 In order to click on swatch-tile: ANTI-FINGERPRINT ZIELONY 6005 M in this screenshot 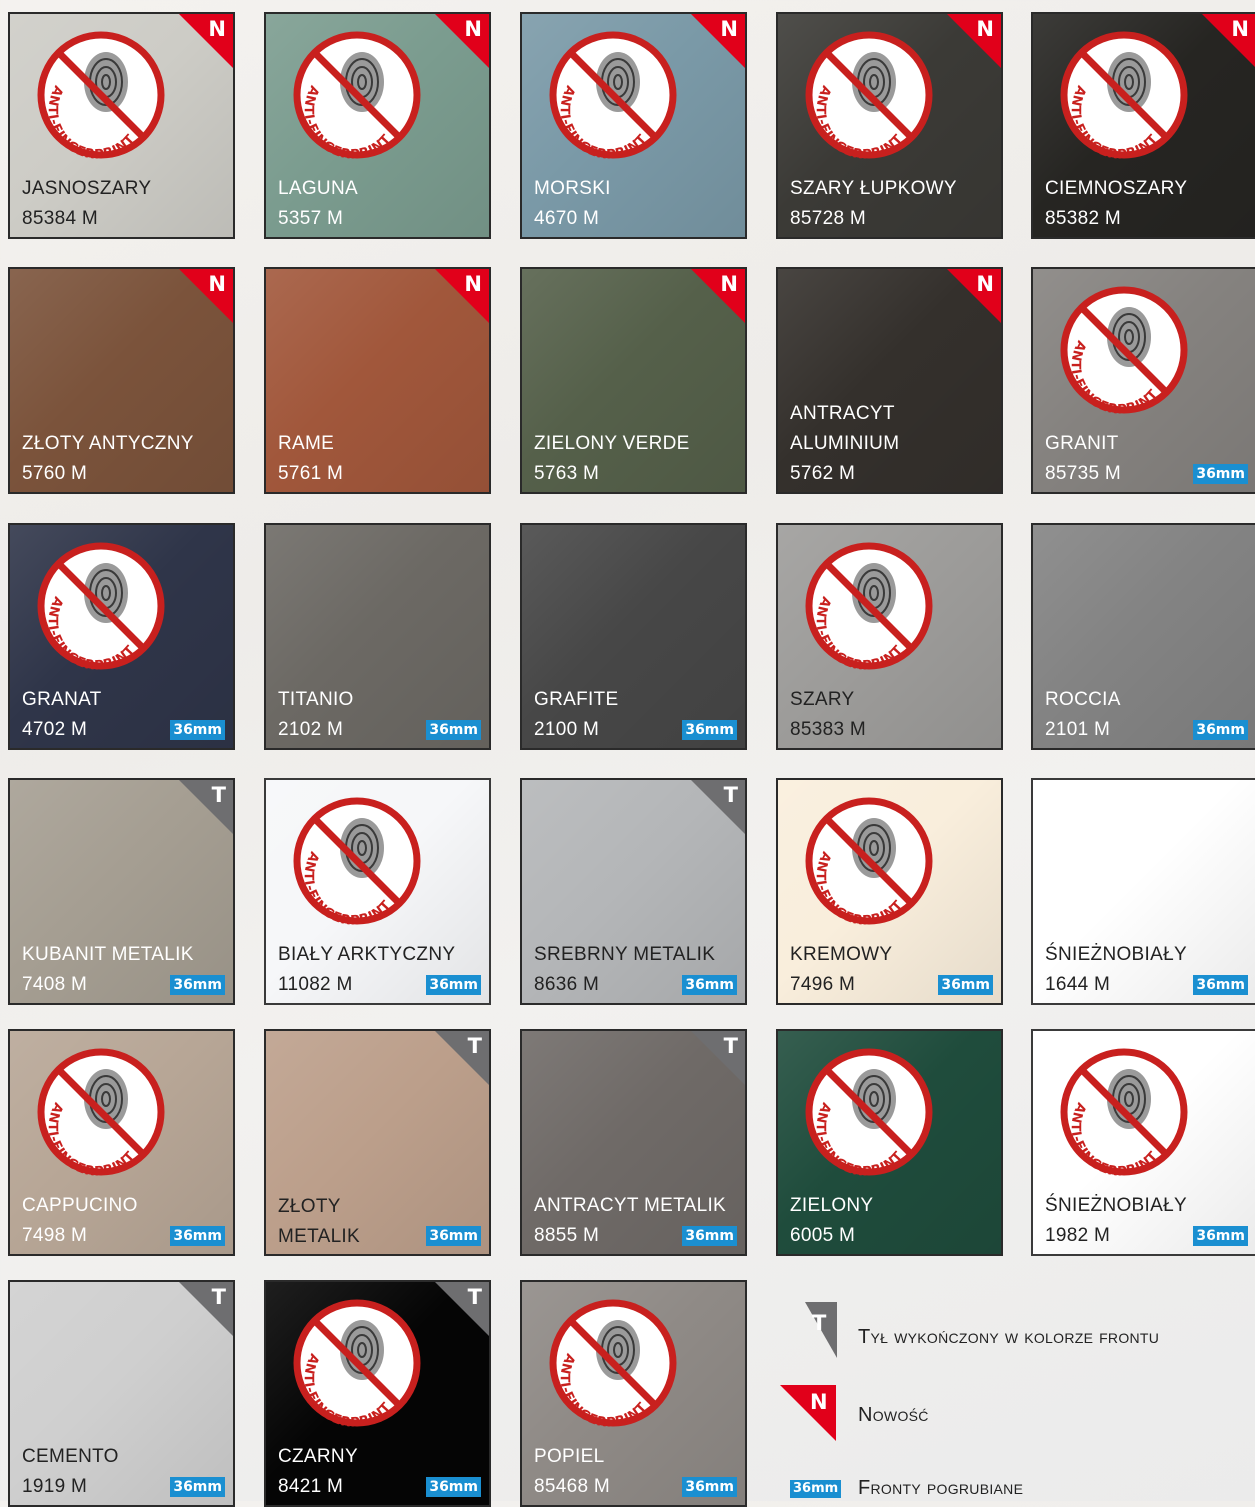, I will do `click(889, 1142)`.